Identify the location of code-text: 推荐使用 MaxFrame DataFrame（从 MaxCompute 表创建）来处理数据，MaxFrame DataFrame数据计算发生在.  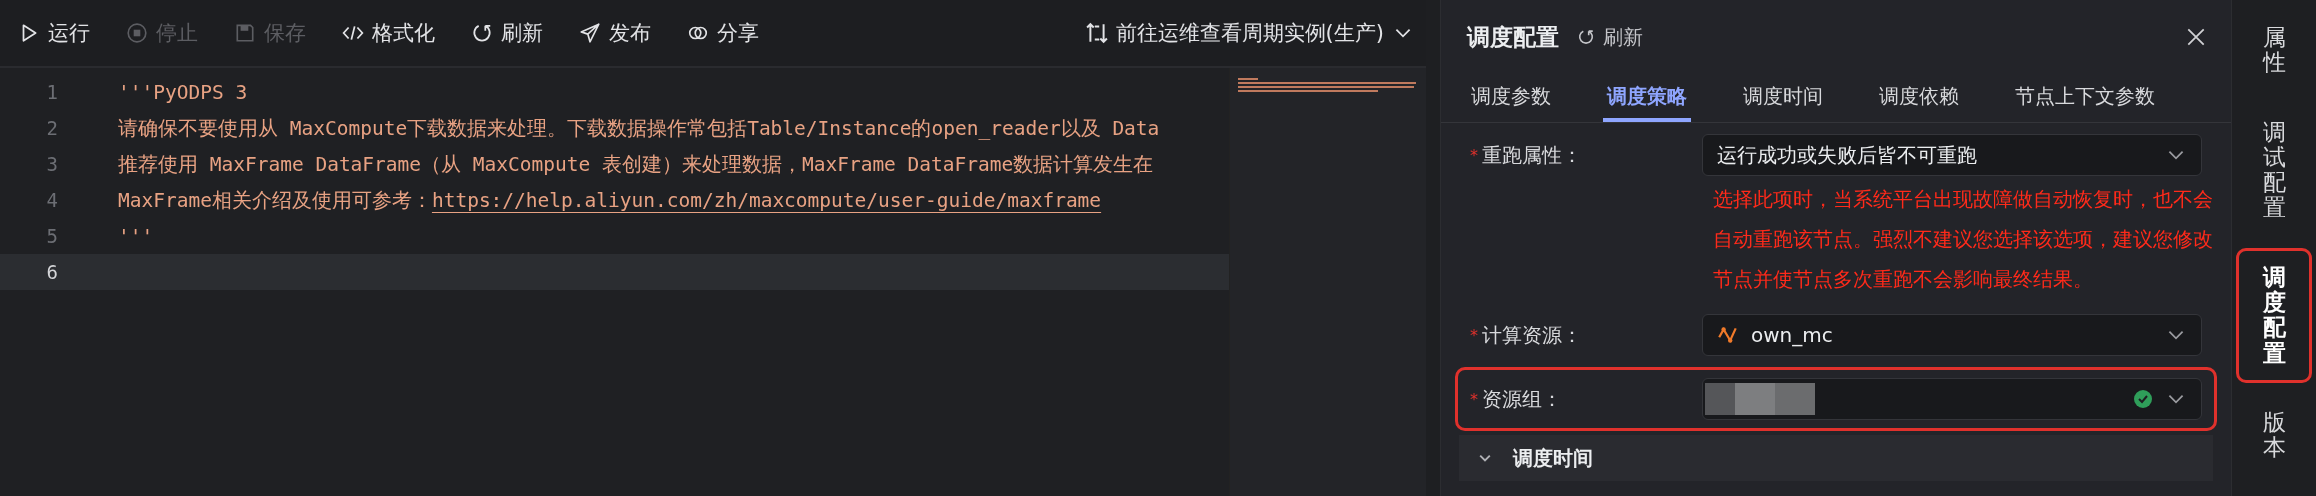
(636, 164).